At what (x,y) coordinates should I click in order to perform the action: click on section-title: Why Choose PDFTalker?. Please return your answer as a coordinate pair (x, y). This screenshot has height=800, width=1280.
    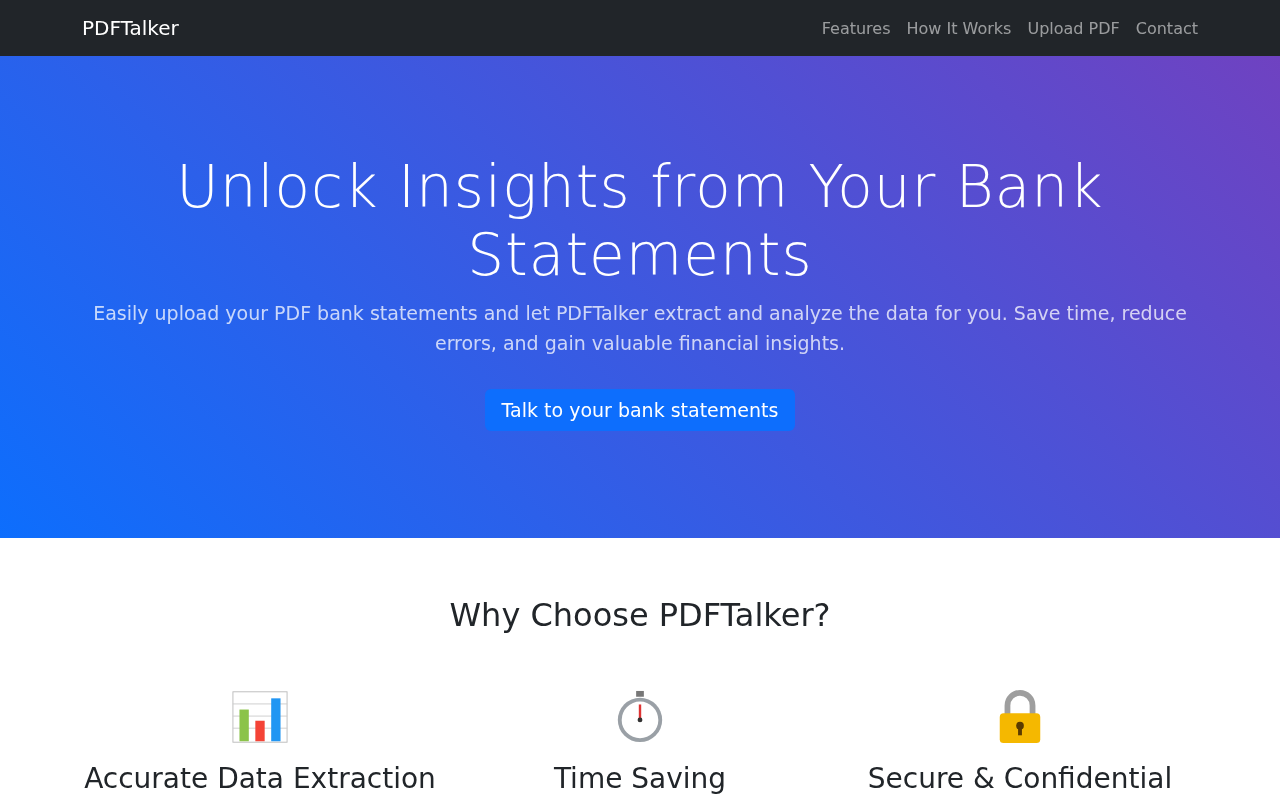
    Looking at the image, I should click on (640, 615).